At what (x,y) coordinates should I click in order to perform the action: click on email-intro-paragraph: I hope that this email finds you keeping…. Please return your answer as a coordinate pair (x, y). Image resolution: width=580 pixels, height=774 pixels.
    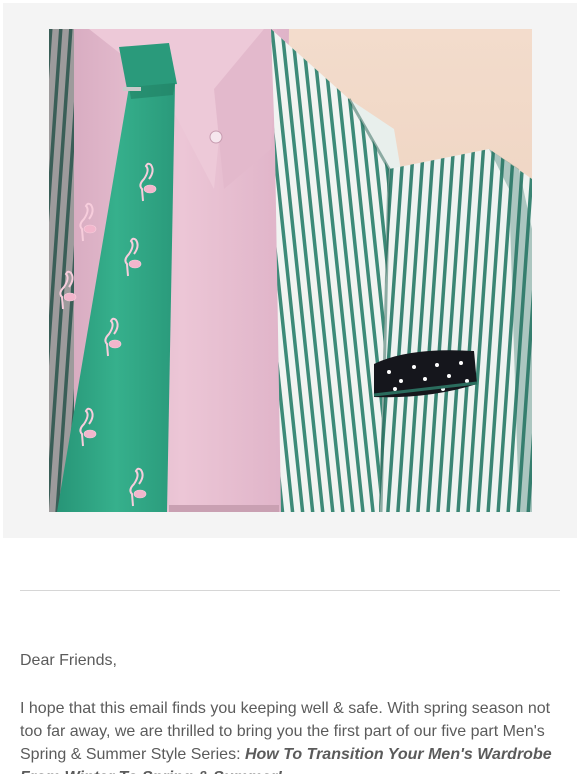
    Looking at the image, I should click on (290, 735).